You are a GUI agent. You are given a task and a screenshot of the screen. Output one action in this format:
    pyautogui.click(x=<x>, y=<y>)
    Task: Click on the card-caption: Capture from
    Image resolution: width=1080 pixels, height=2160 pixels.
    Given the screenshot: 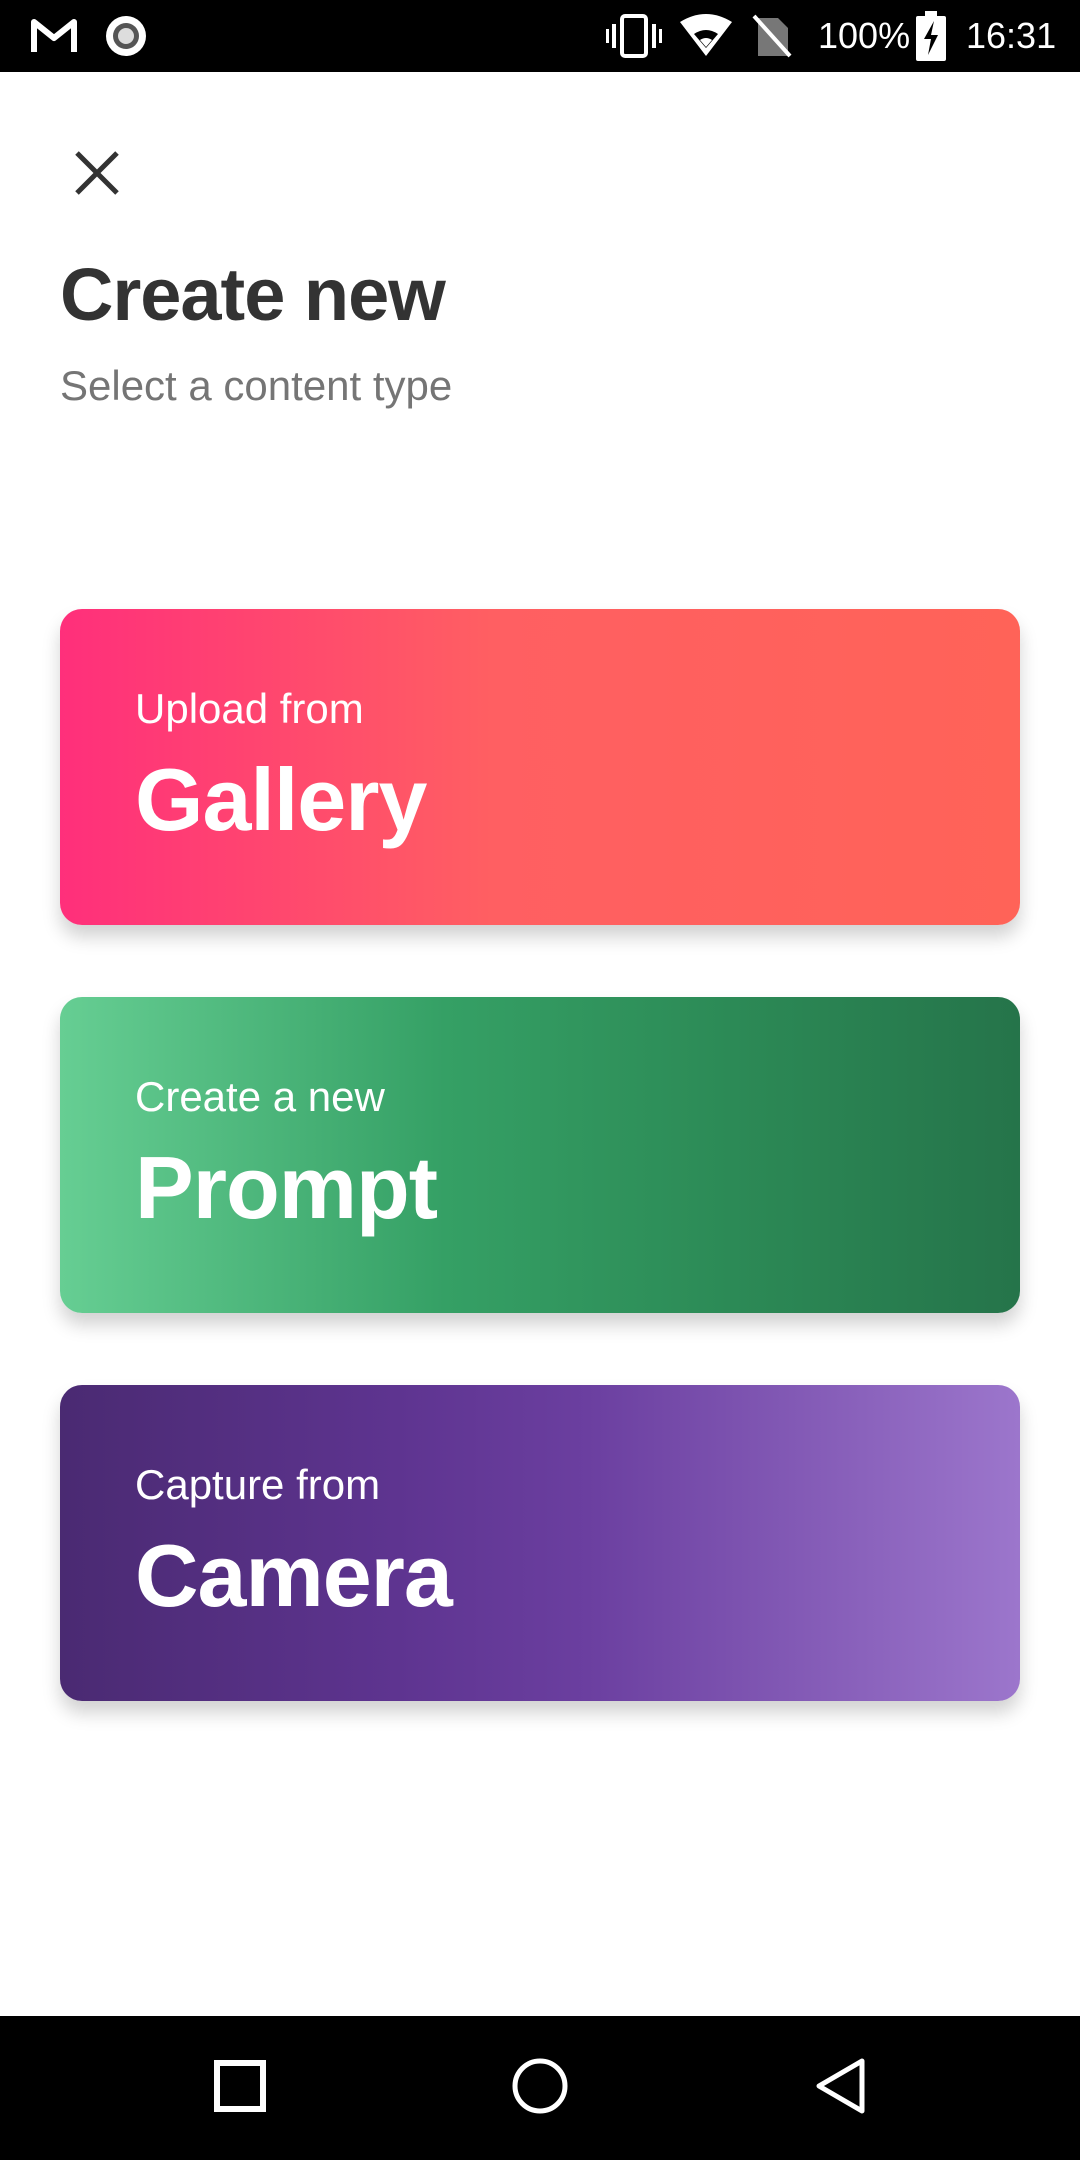 What is the action you would take?
    pyautogui.click(x=258, y=1484)
    